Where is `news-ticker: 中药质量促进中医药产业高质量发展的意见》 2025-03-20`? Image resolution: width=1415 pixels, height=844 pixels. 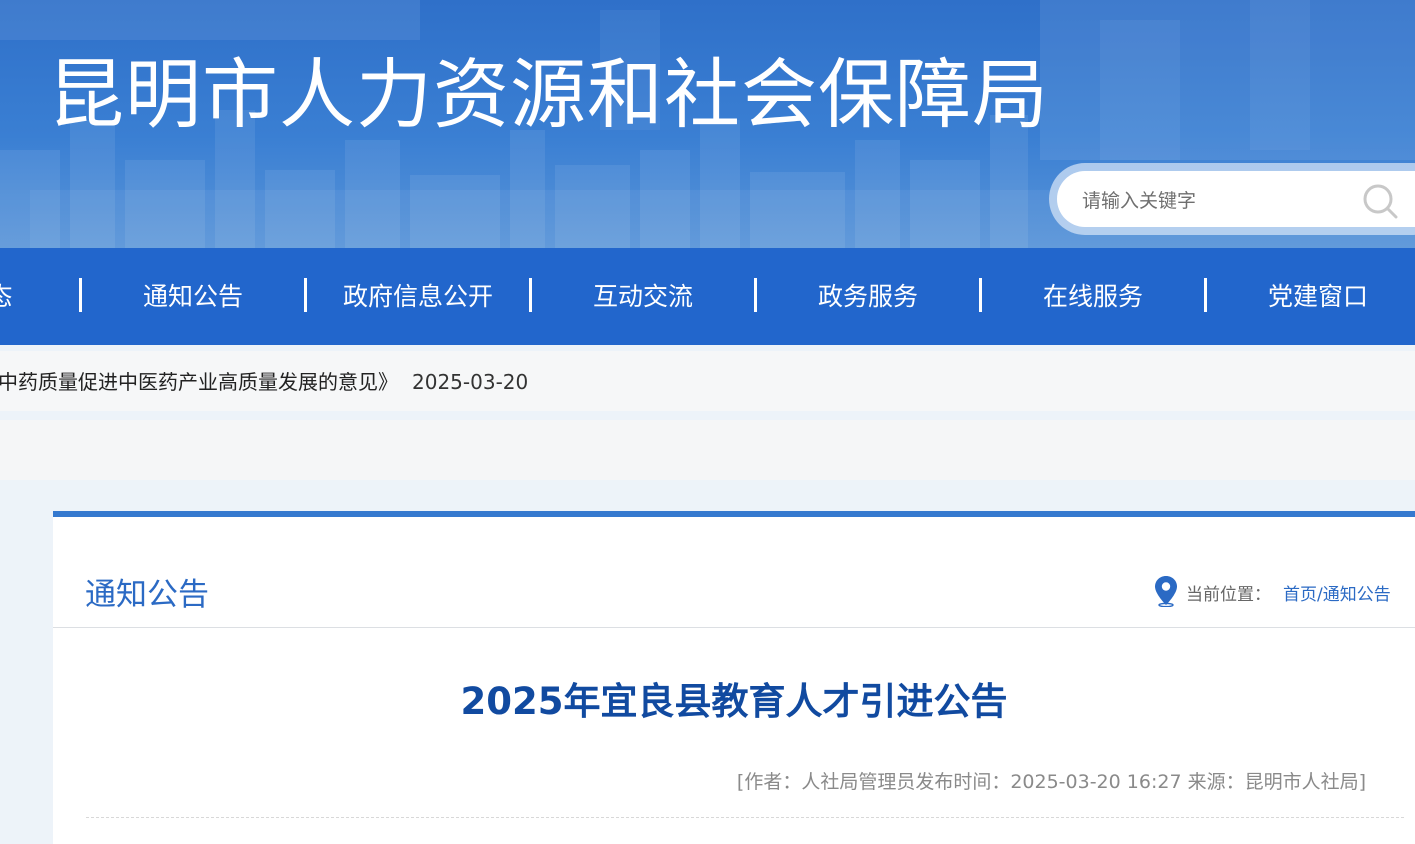
news-ticker: 中药质量促进中医药产业高质量发展的意见》 2025-03-20 is located at coordinates (707, 381).